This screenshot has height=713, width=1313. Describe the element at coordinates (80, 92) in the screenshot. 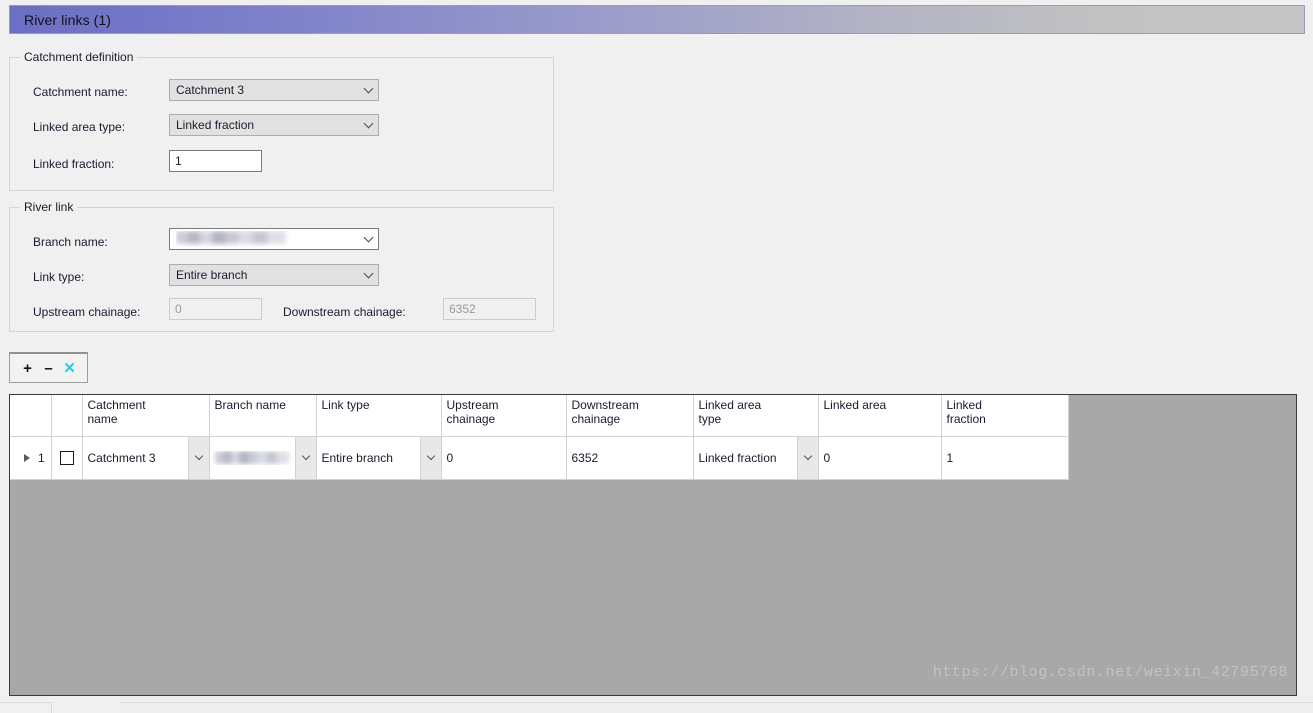

I see `catchment-name-label: Catchment name:` at that location.